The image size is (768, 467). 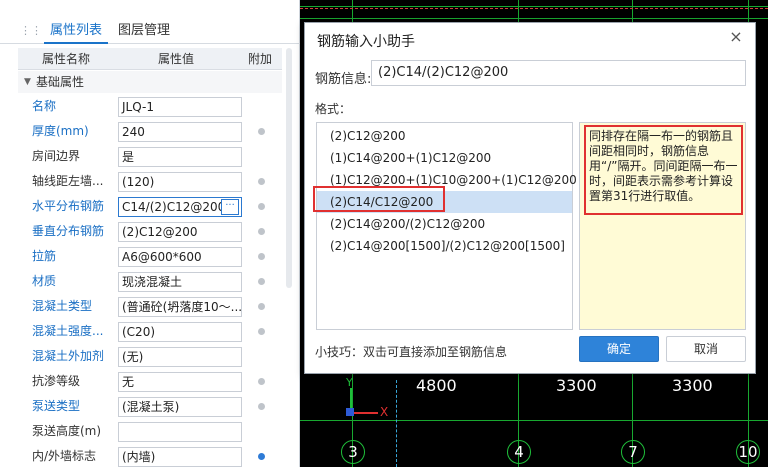 I want to click on property-value-field: (内墙), so click(x=180, y=457).